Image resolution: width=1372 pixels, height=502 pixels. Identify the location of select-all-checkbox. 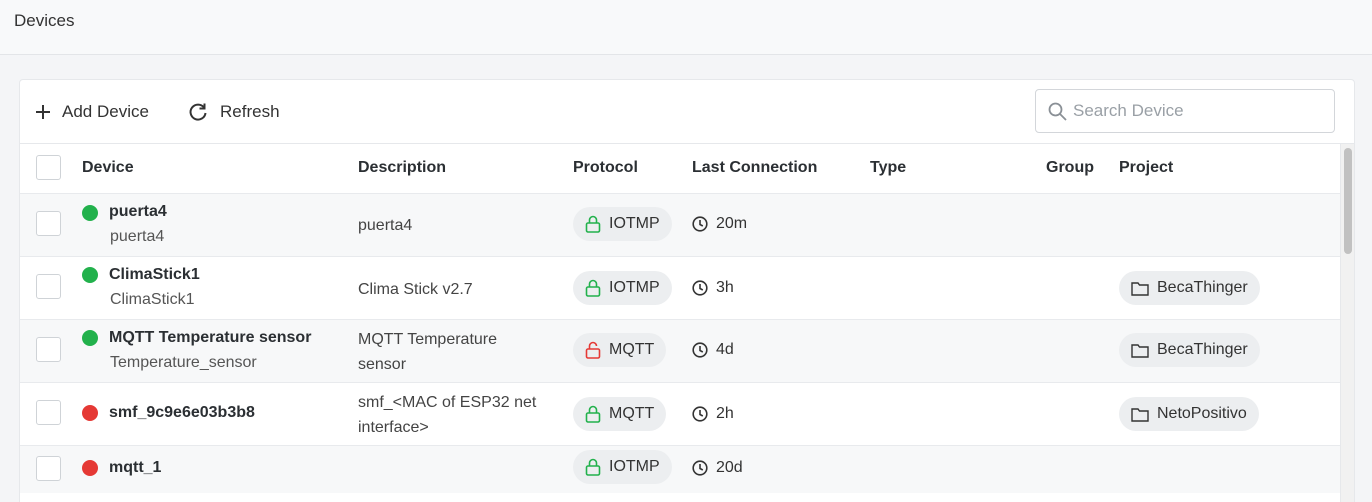
(48, 167).